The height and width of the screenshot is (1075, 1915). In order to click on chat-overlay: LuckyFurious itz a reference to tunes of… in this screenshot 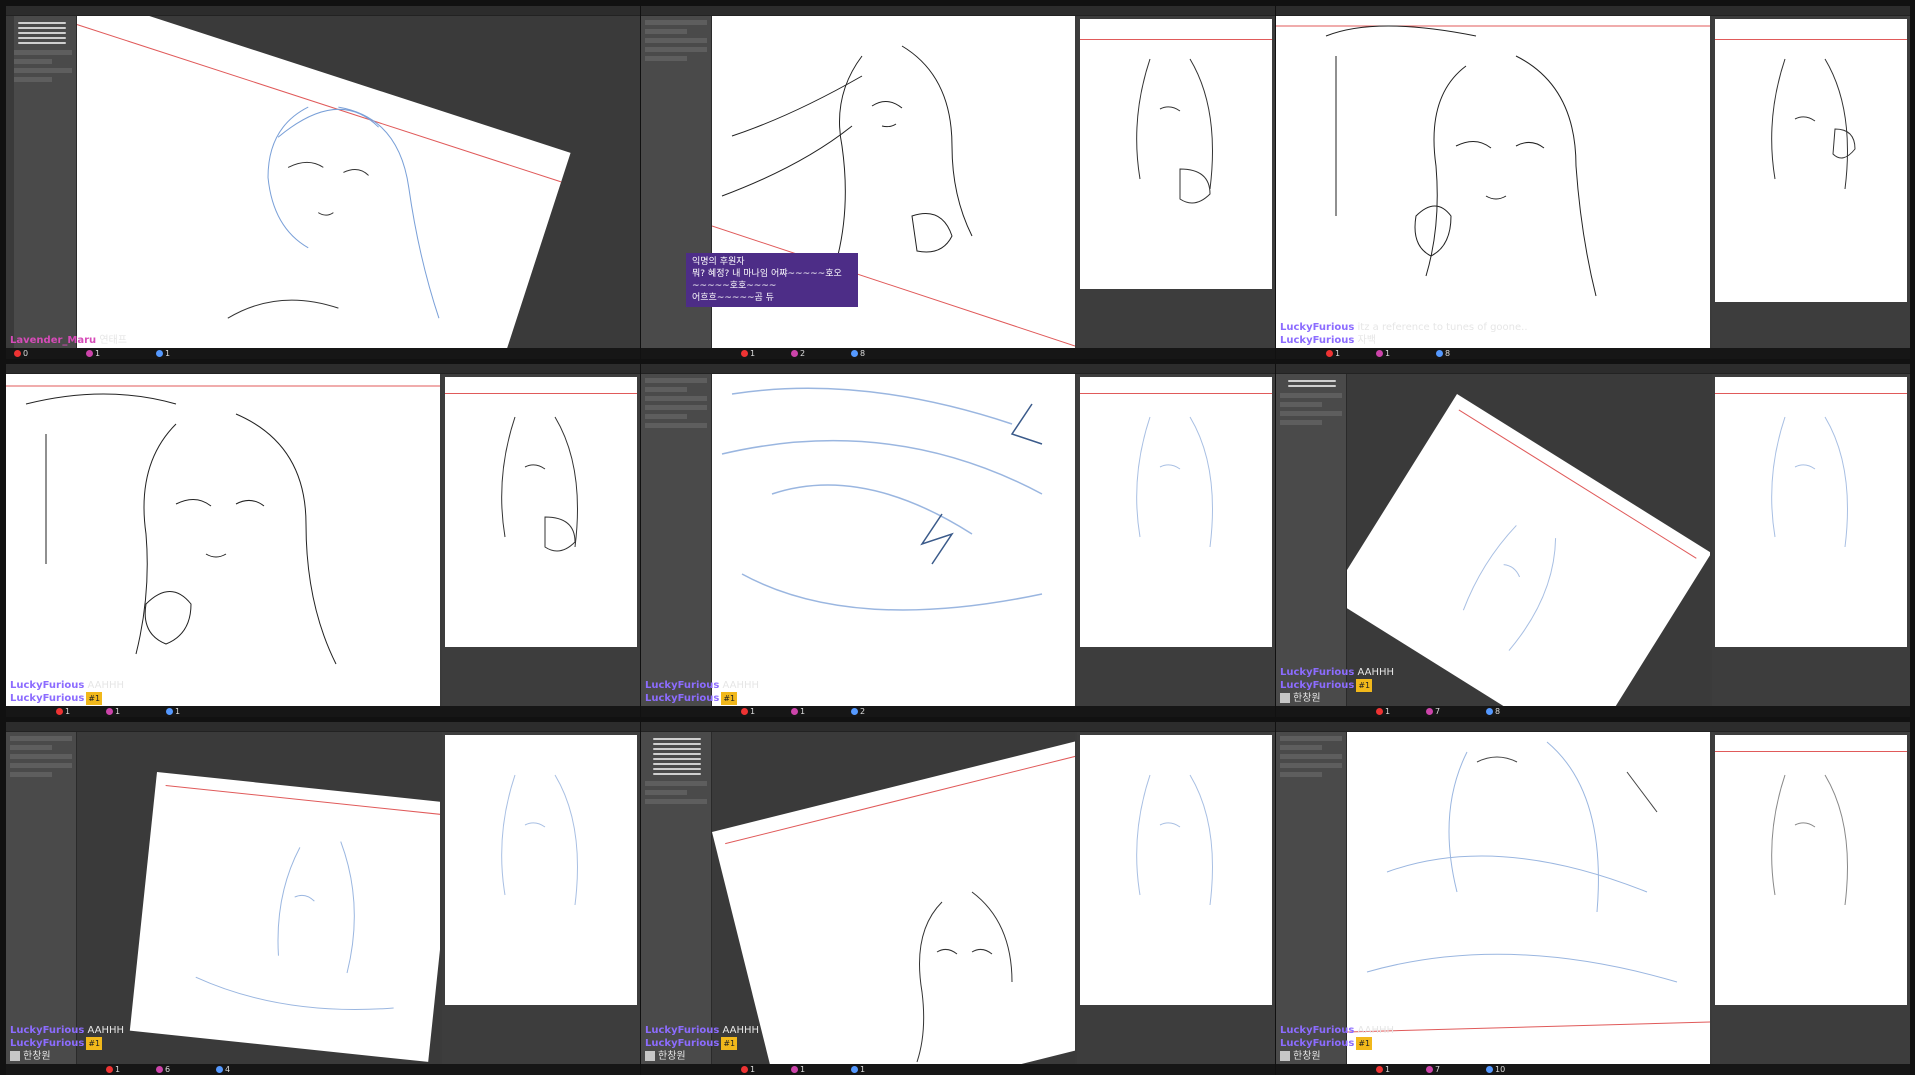, I will do `click(1404, 334)`.